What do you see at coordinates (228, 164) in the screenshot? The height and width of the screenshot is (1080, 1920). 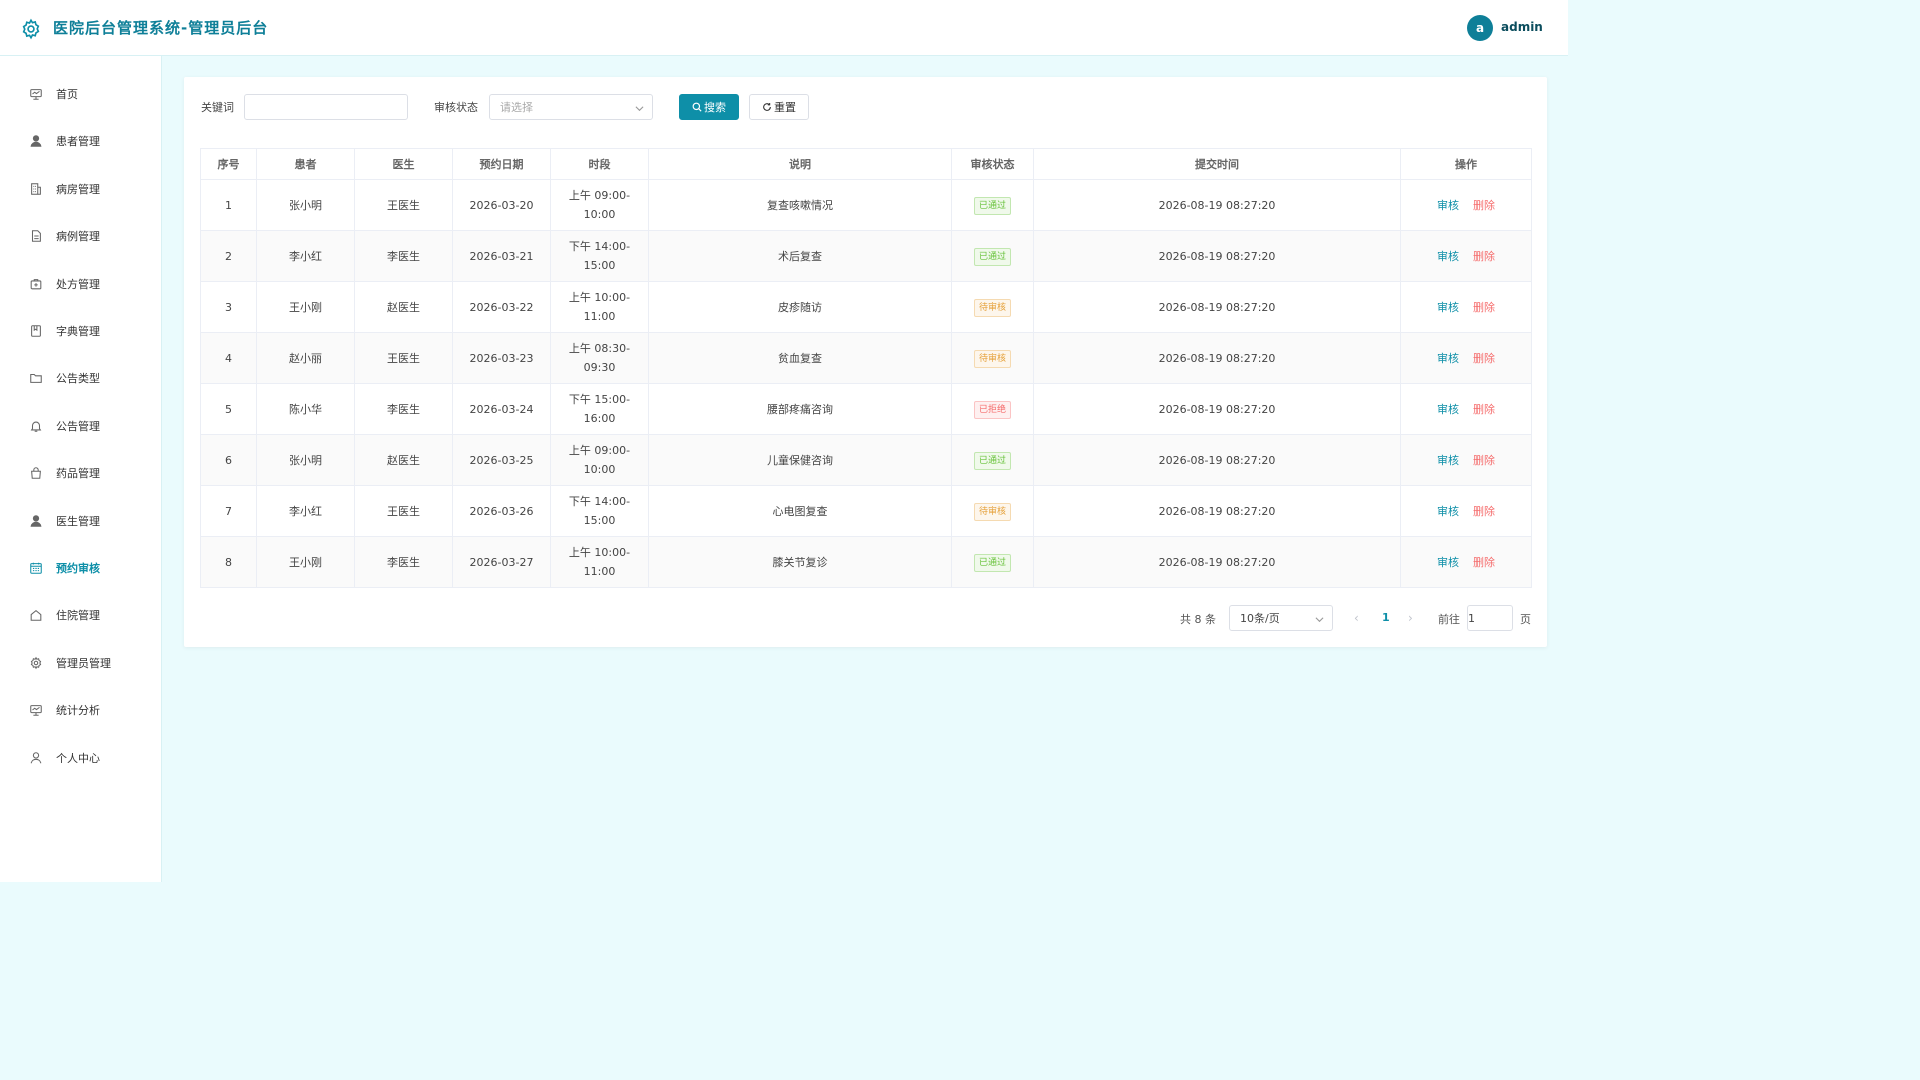 I see `column-header: 序号` at bounding box center [228, 164].